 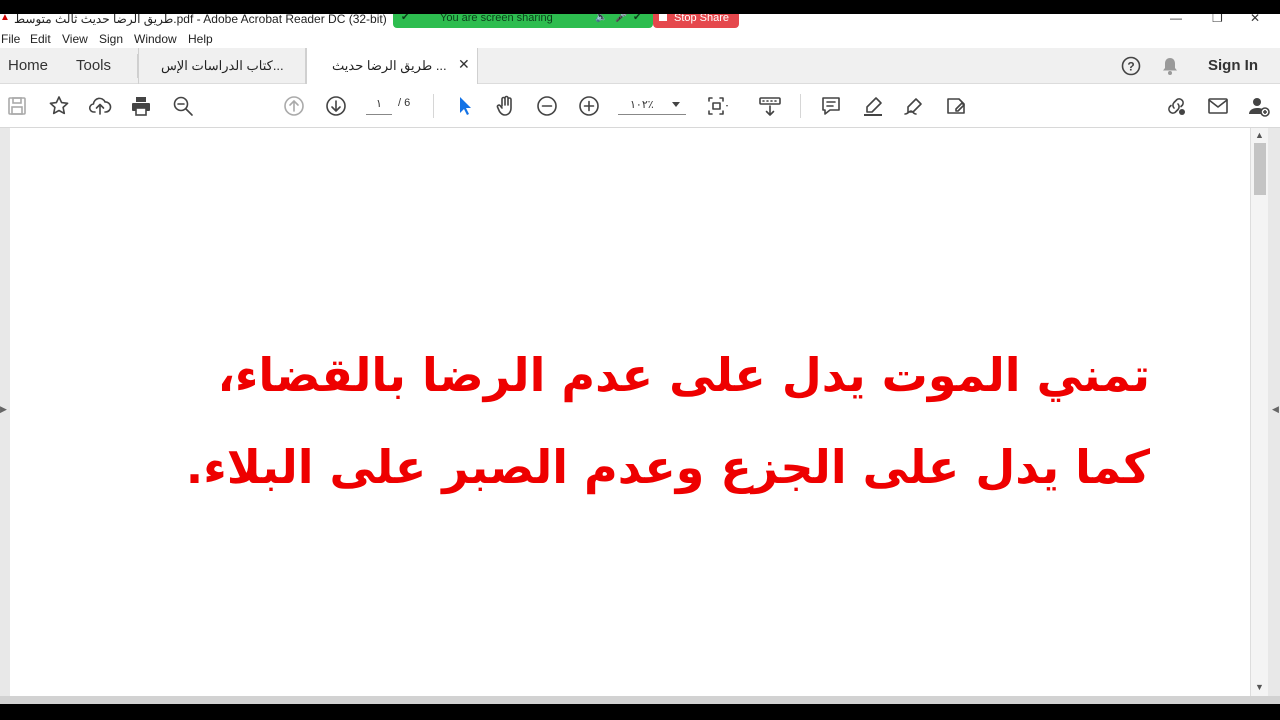 I want to click on document-tab-2: طريق الرضا حديث ... ✕, so click(x=392, y=66).